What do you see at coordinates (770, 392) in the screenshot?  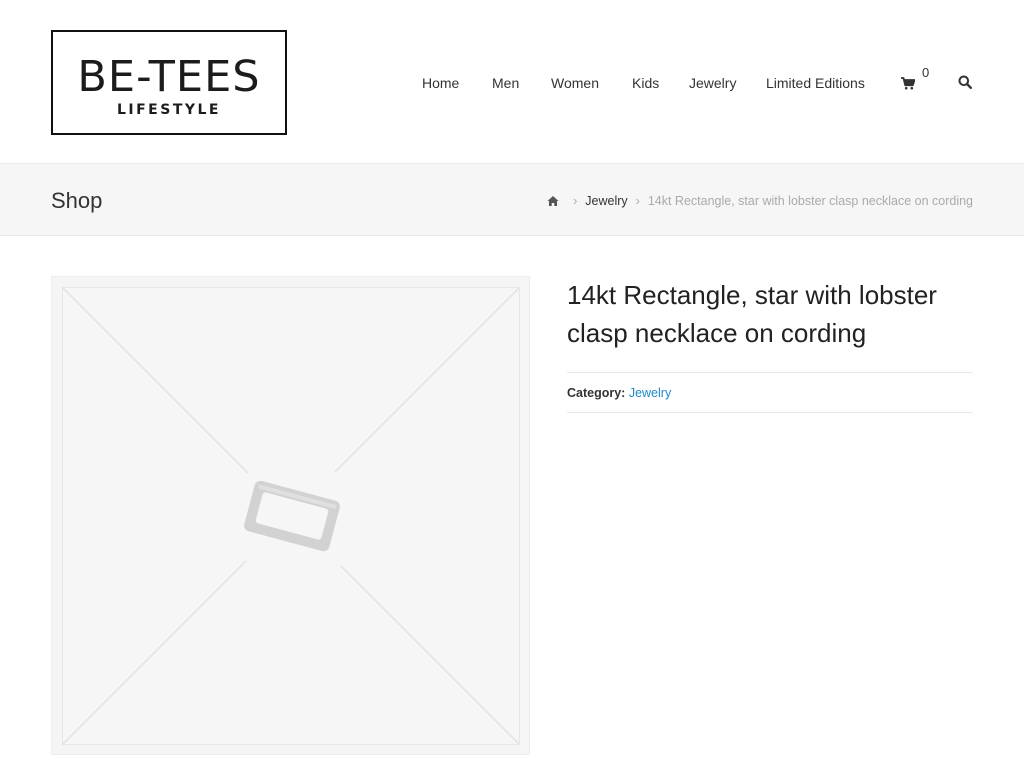 I see `product-meta: Category: Jewelry` at bounding box center [770, 392].